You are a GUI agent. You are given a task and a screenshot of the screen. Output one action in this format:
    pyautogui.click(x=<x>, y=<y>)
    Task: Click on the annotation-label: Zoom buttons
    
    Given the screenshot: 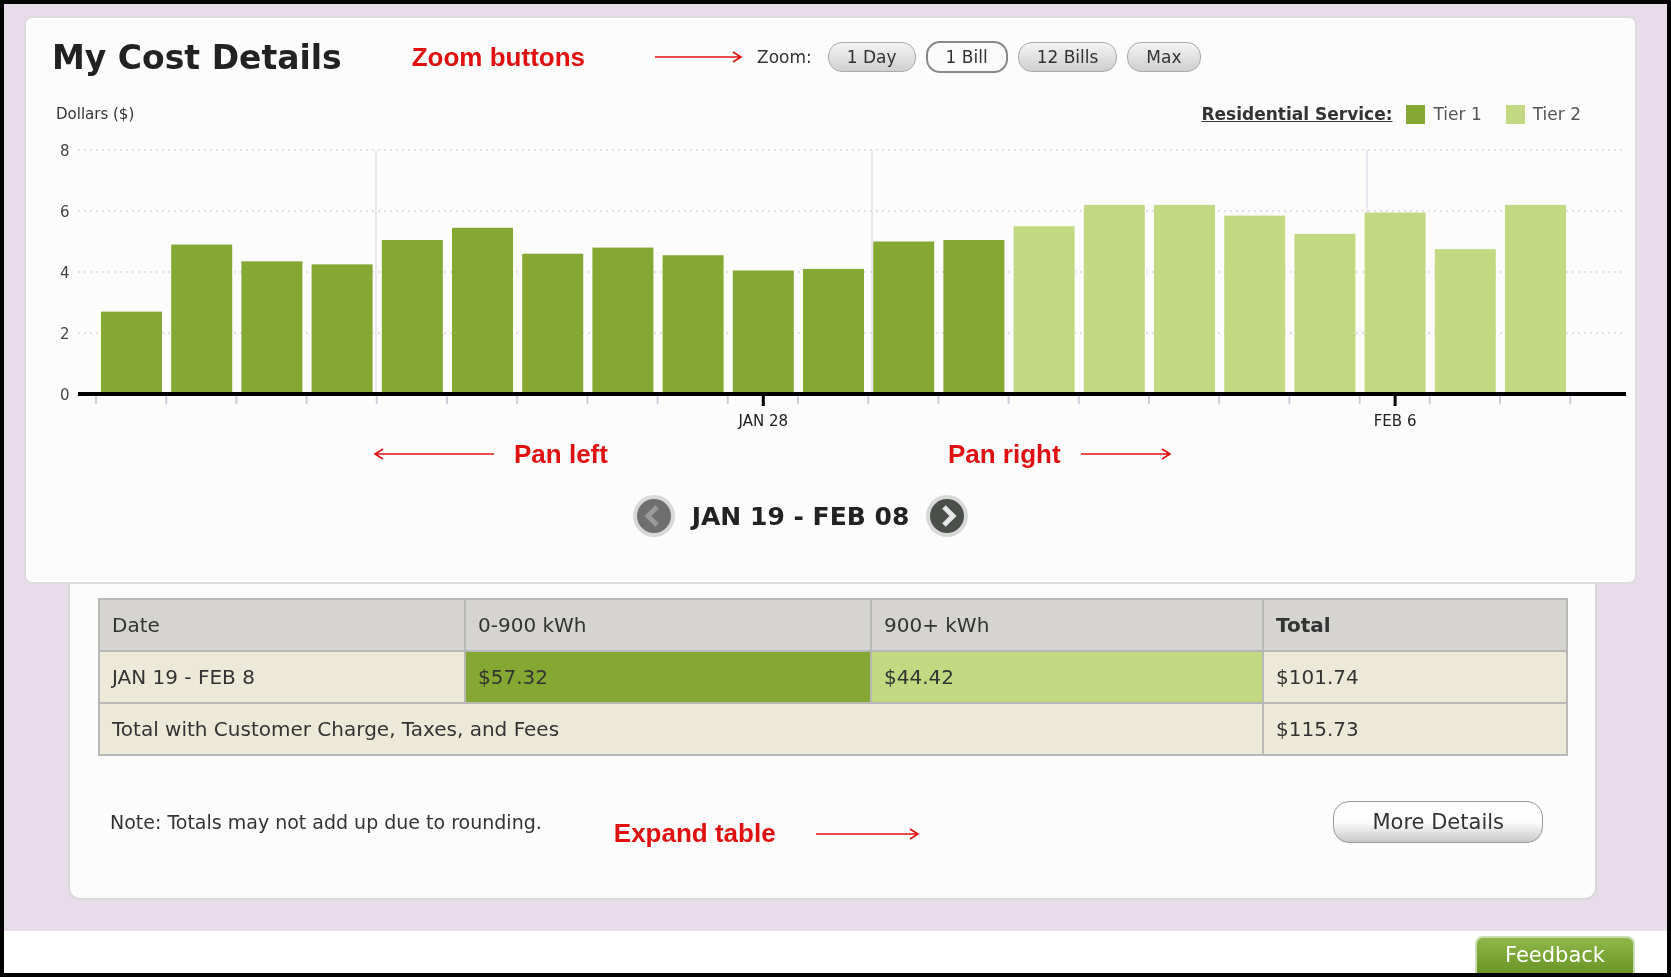 What is the action you would take?
    pyautogui.click(x=498, y=57)
    